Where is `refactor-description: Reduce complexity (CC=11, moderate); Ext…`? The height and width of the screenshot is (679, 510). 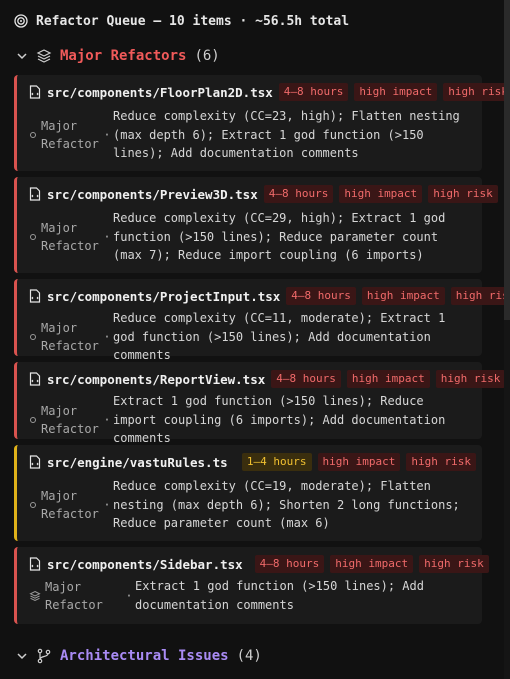 refactor-description: Reduce complexity (CC=11, moderate); Ext… is located at coordinates (279, 336).